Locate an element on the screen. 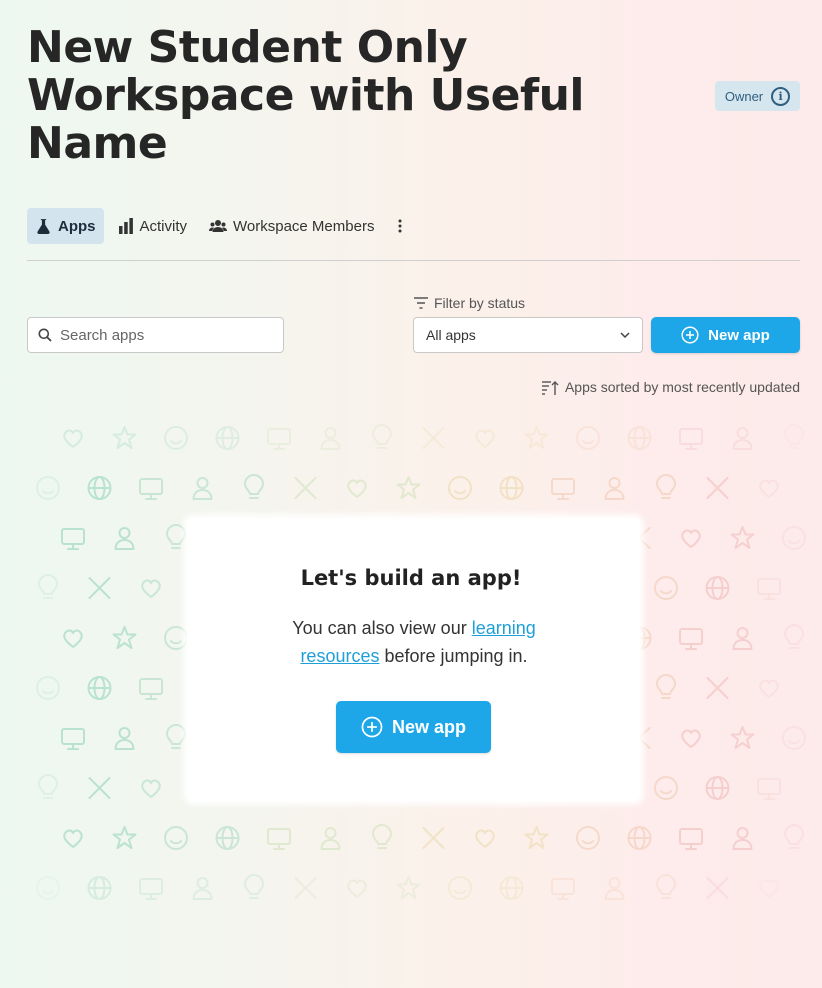  sort-note: Apps sorted by most recently updated is located at coordinates (670, 387).